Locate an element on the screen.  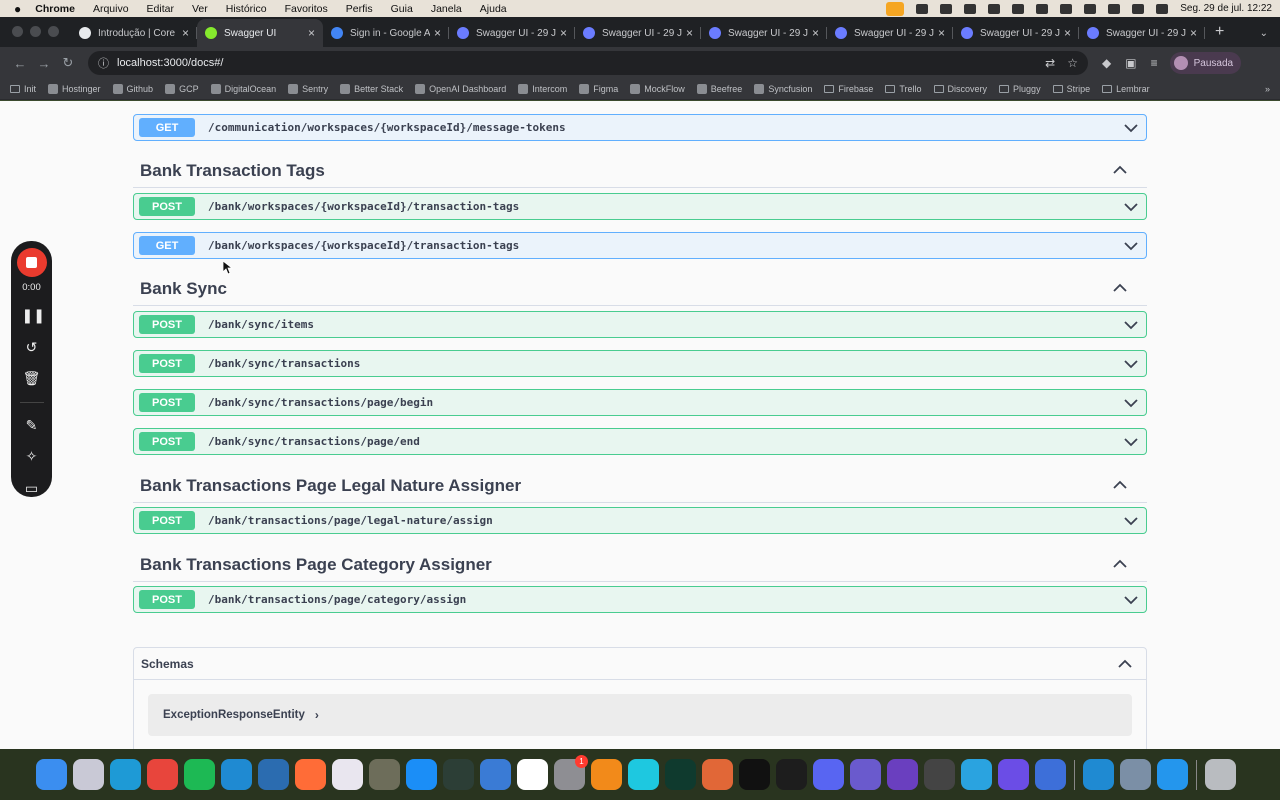
spotify-icon is located at coordinates (199, 774).